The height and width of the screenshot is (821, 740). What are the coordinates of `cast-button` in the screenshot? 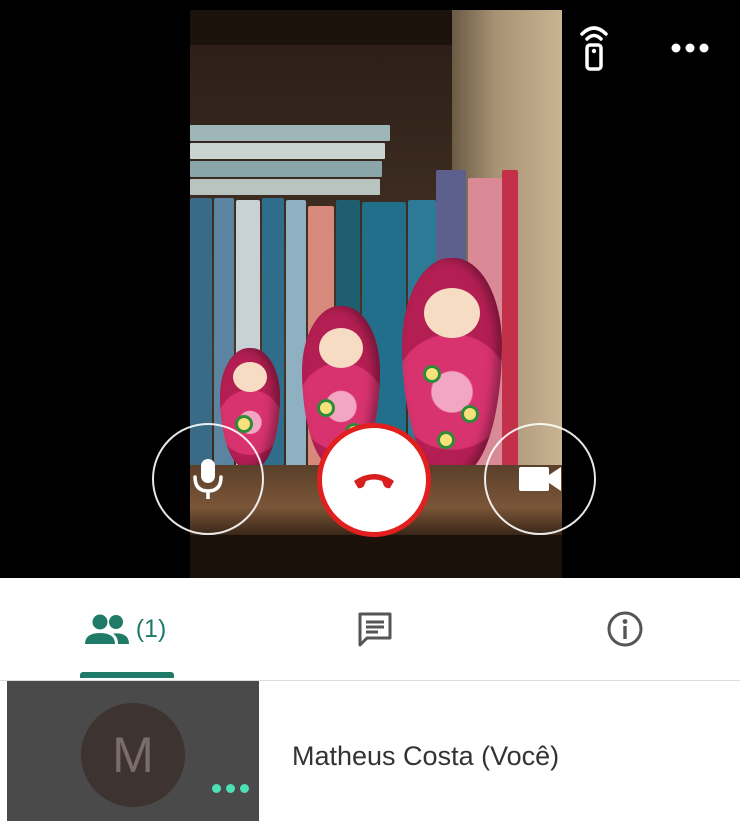 It's located at (594, 48).